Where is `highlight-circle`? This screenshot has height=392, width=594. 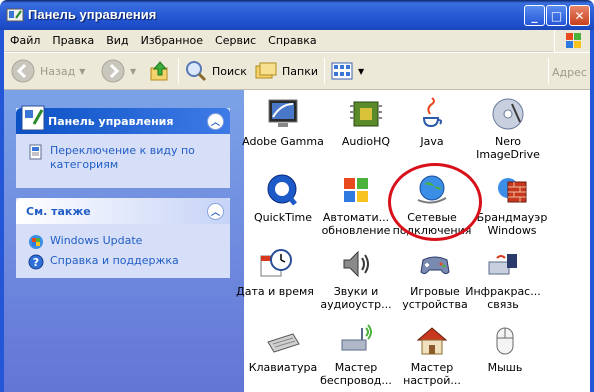
highlight-circle is located at coordinates (435, 202).